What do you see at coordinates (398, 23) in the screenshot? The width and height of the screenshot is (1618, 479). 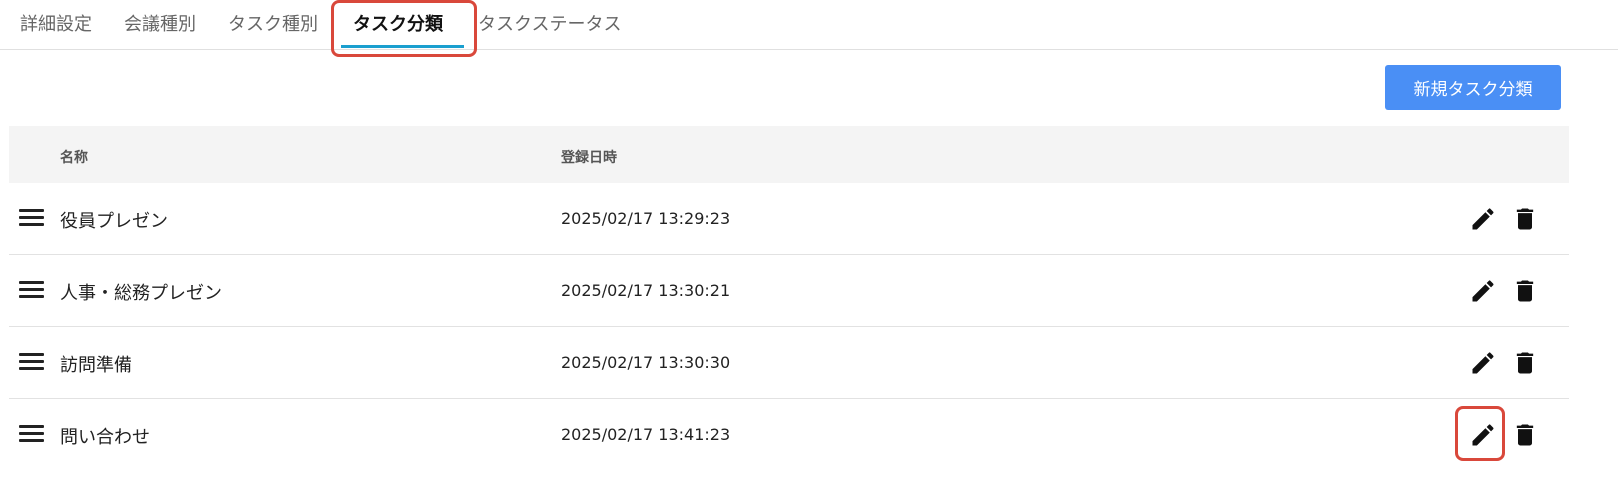 I see `tab-task-category: タスク分類` at bounding box center [398, 23].